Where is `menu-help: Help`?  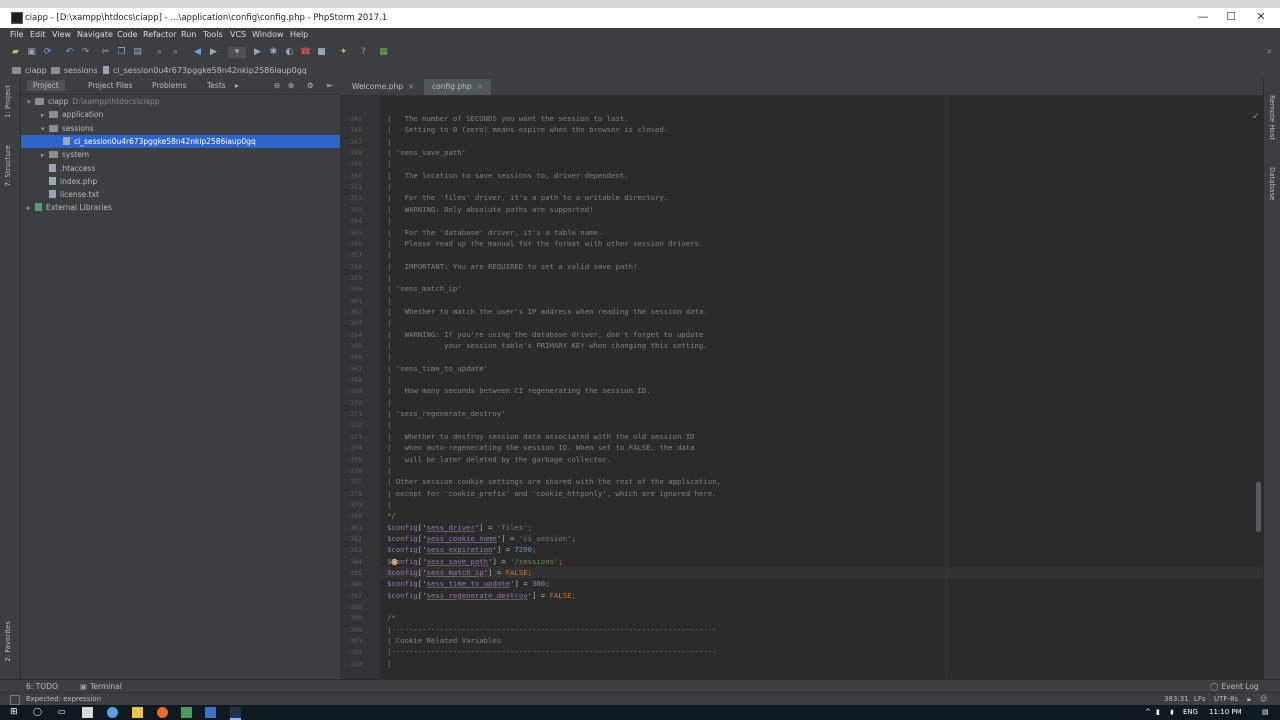
menu-help: Help is located at coordinates (299, 34).